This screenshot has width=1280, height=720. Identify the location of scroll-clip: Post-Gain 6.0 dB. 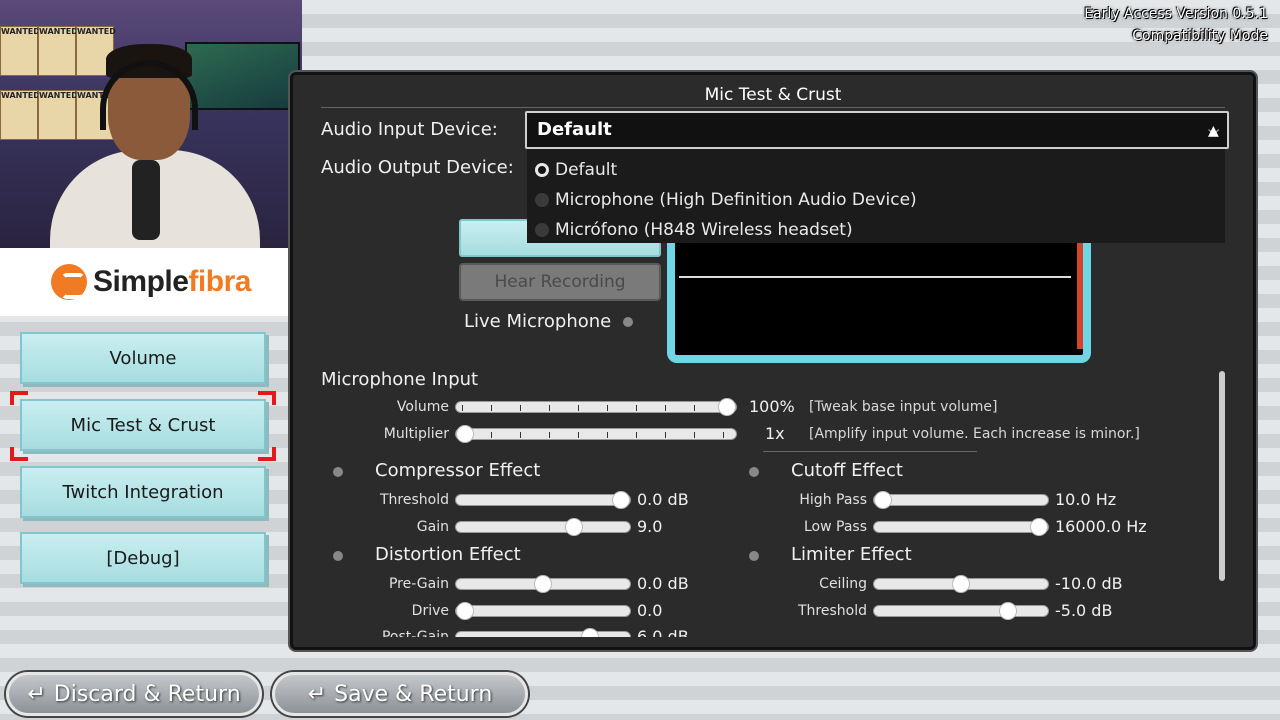
(763, 630).